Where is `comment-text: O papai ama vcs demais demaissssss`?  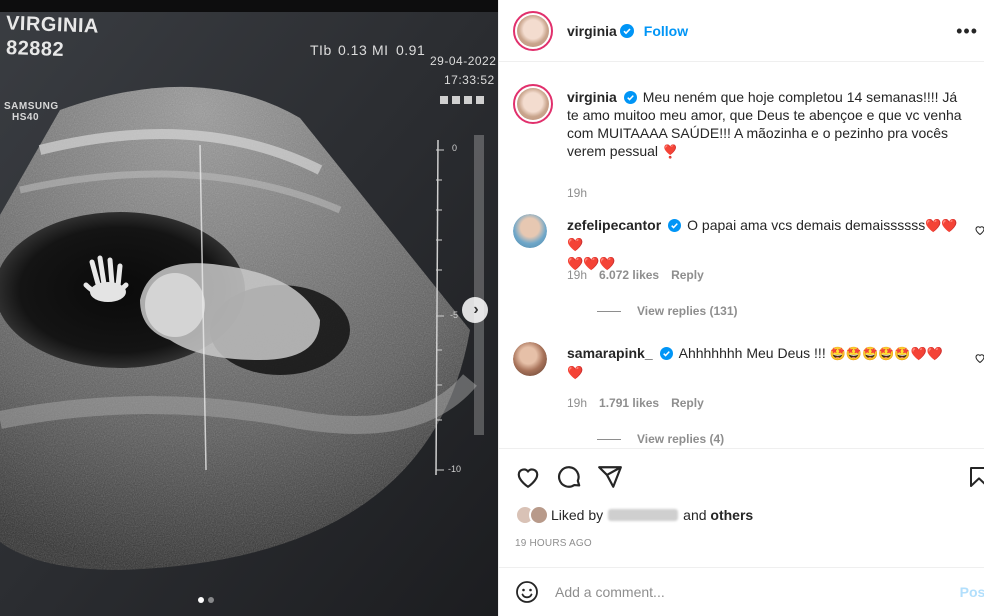
comment-text: O papai ama vcs demais demaissssss is located at coordinates (806, 225).